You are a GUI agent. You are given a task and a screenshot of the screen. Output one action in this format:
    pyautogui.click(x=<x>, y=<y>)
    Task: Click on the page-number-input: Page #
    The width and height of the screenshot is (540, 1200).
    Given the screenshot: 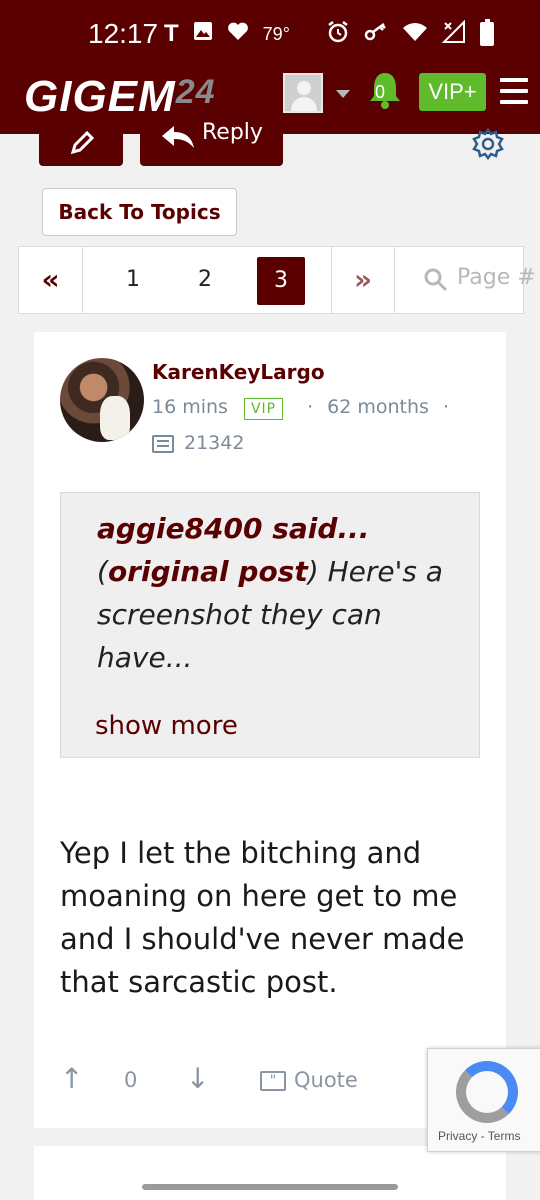 What is the action you would take?
    pyautogui.click(x=472, y=280)
    